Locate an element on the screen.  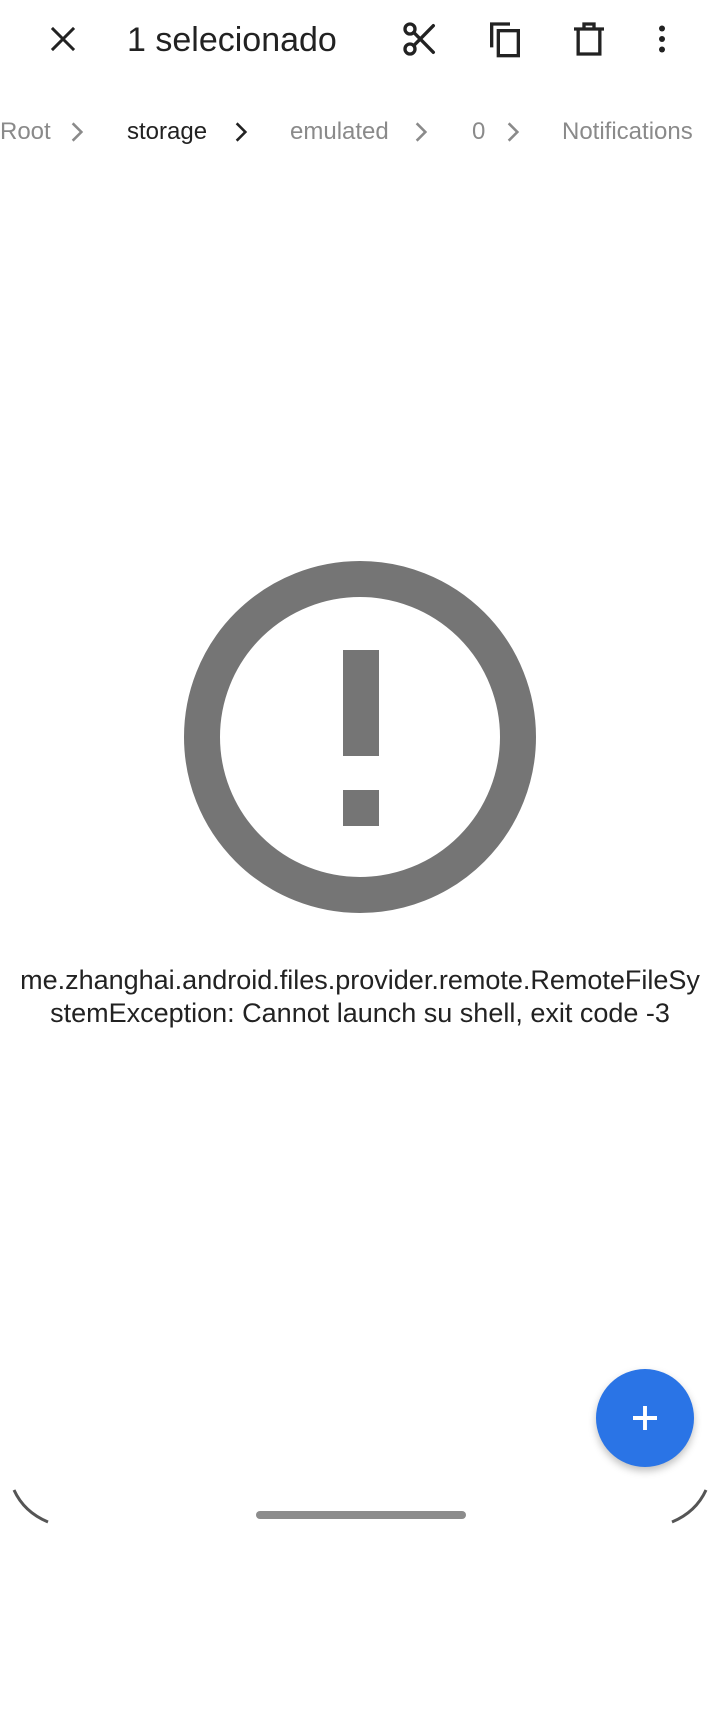
screen-corner-left is located at coordinates (30, 1506).